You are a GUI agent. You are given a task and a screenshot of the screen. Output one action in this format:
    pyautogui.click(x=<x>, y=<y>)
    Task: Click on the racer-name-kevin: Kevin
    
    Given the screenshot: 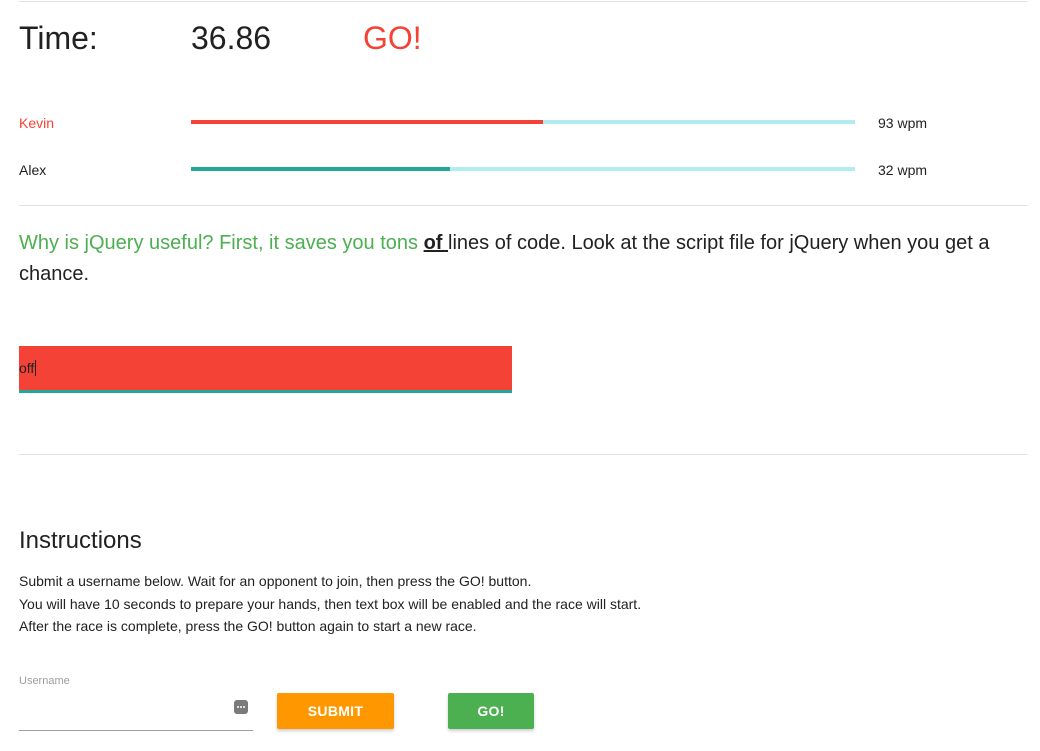 What is the action you would take?
    pyautogui.click(x=37, y=123)
    